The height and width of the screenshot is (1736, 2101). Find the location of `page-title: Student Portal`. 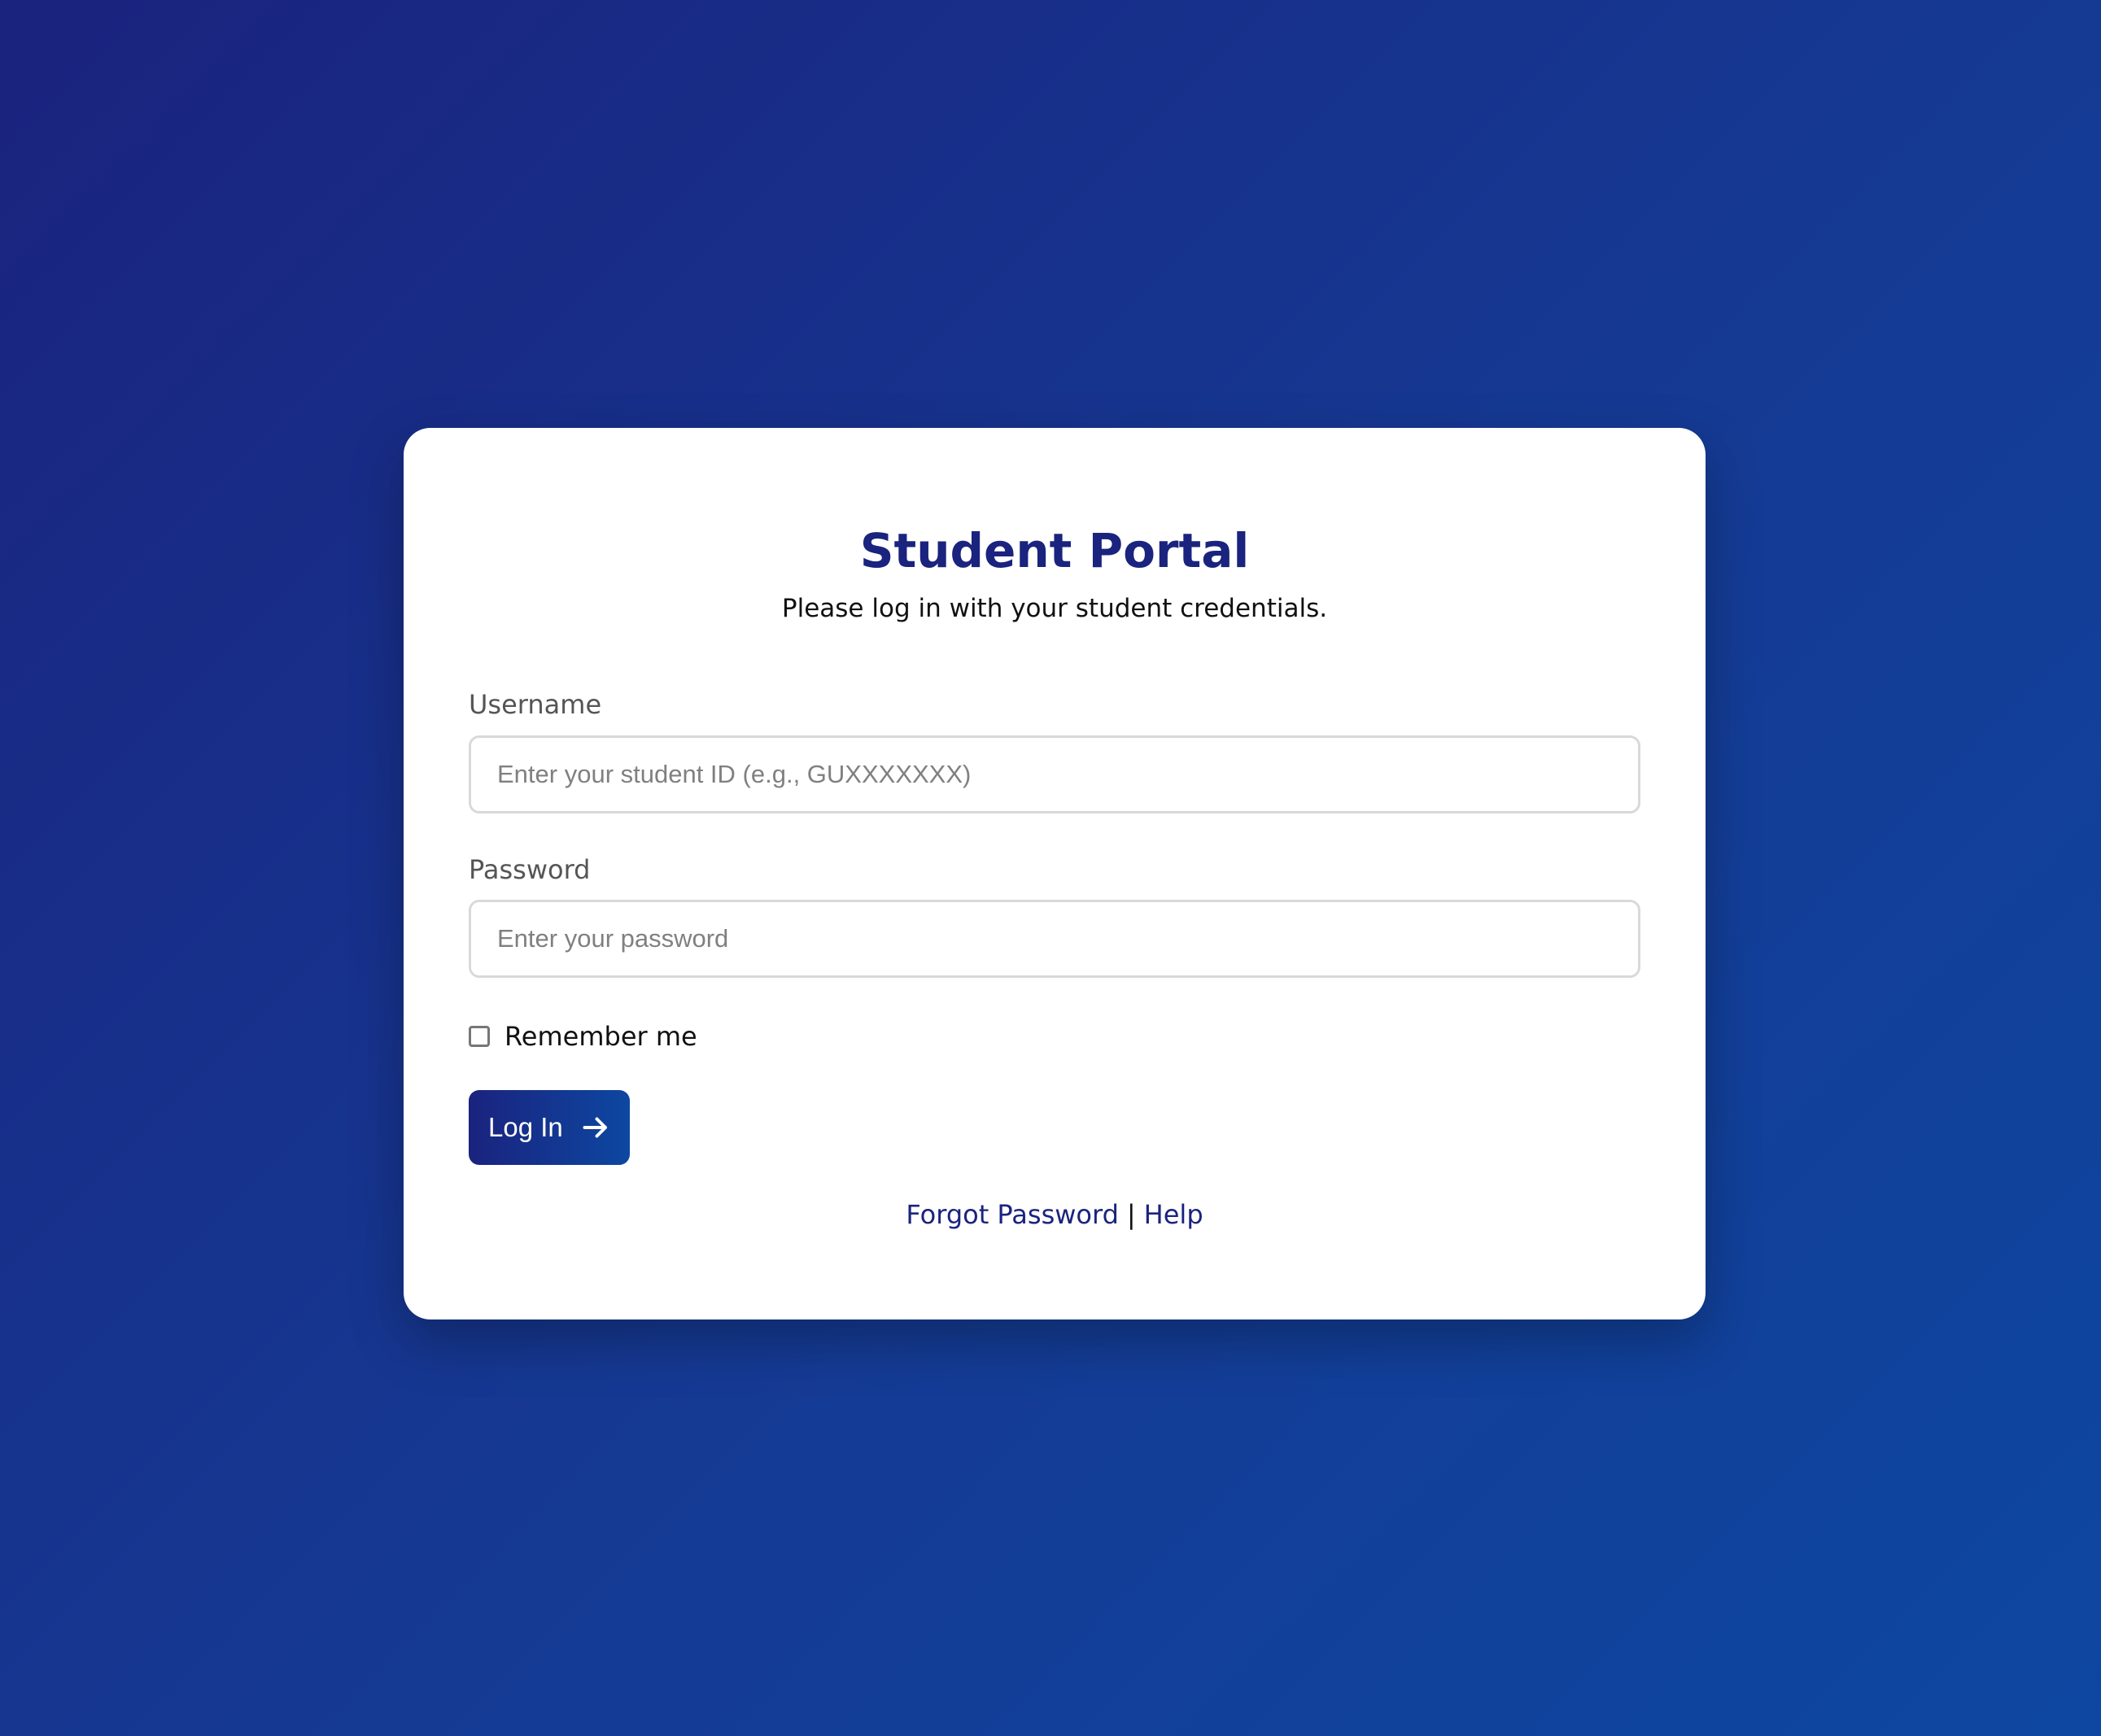

page-title: Student Portal is located at coordinates (1054, 550).